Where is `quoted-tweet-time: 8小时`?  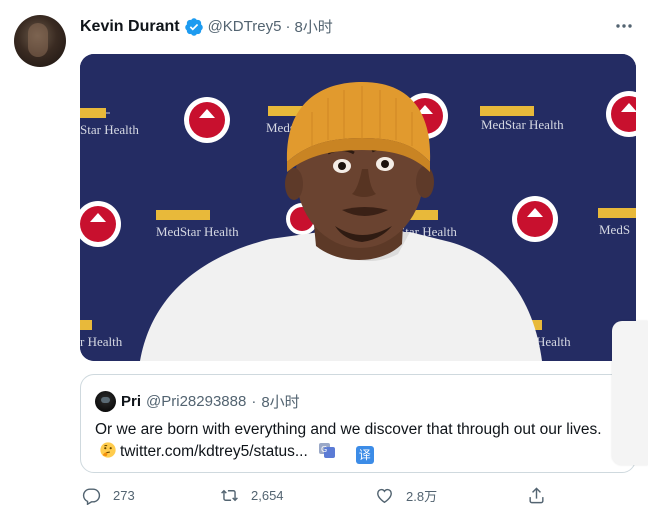
quoted-tweet-time: 8小时 is located at coordinates (280, 401).